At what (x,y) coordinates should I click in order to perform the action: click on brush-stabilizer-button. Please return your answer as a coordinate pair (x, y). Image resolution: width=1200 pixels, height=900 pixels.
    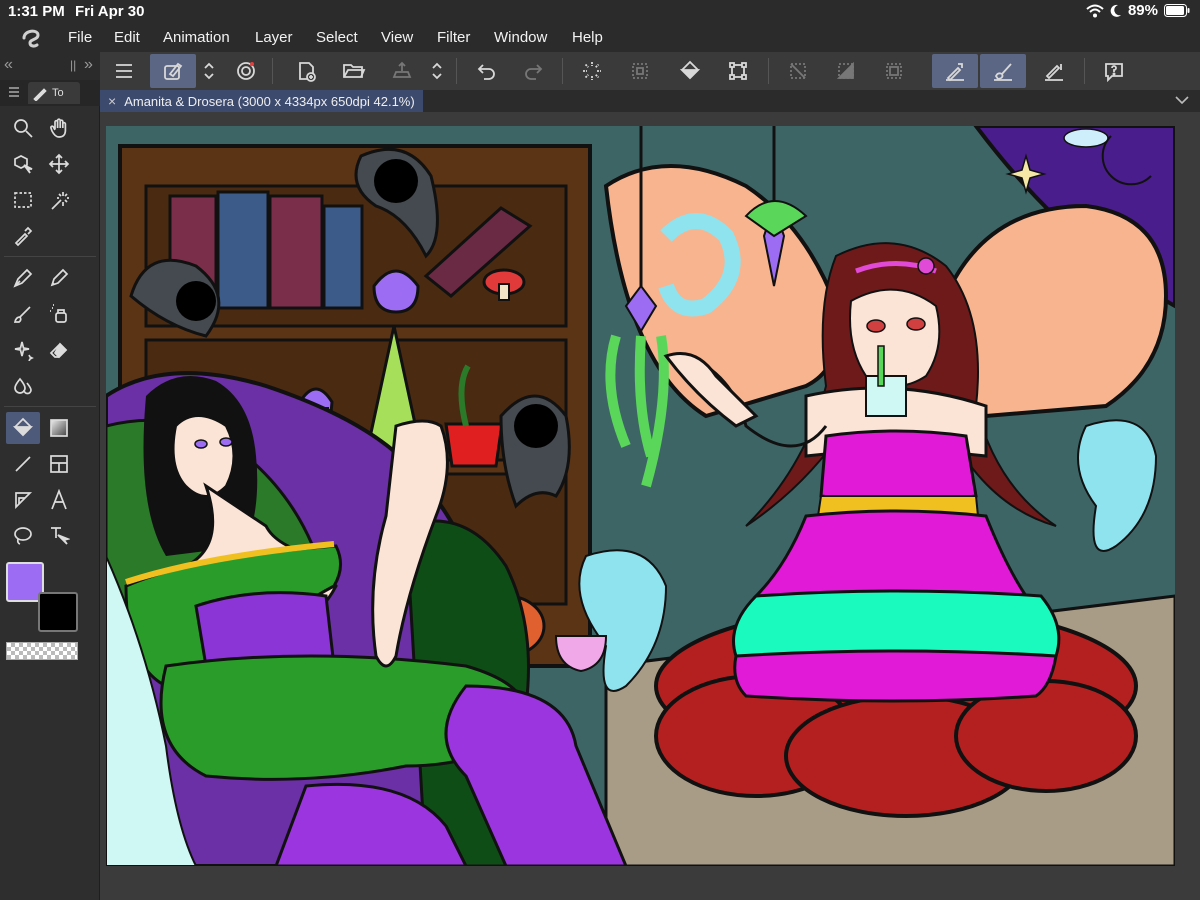
    Looking at the image, I should click on (1003, 71).